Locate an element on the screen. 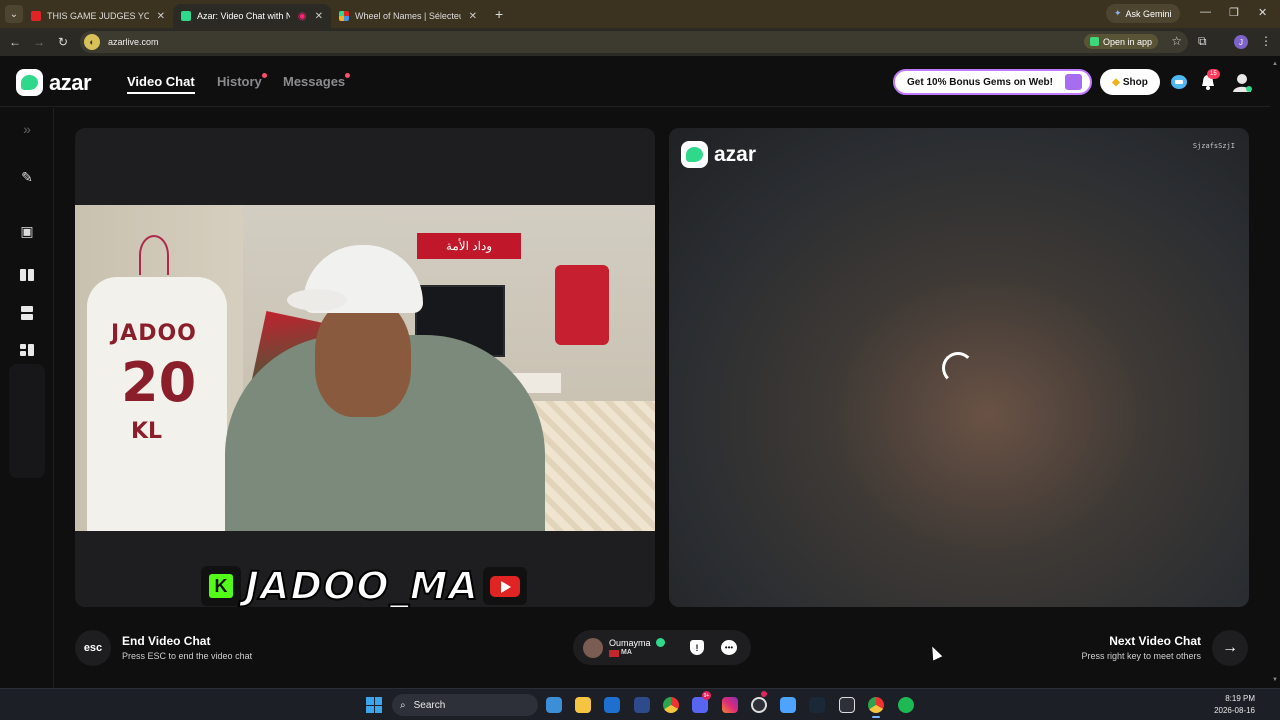 This screenshot has height=720, width=1280. scroll-down-icon: ▼ is located at coordinates (1275, 680).